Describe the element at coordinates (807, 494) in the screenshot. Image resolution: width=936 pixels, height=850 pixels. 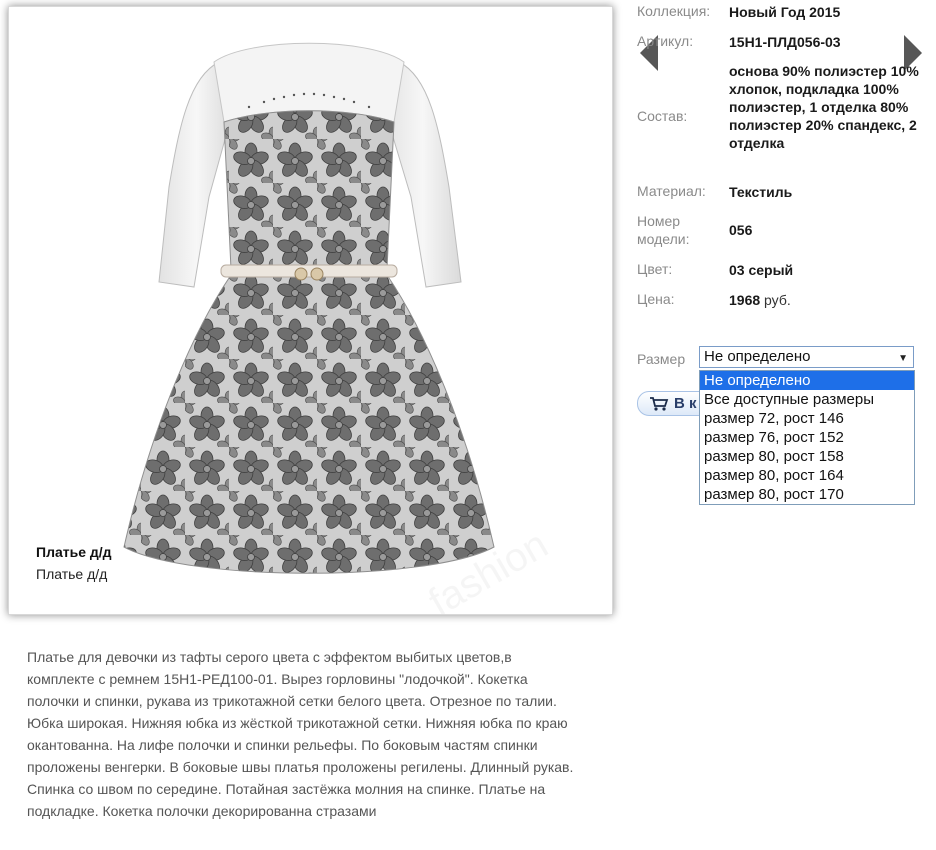
I see `size-option: размер 80, рост 170` at that location.